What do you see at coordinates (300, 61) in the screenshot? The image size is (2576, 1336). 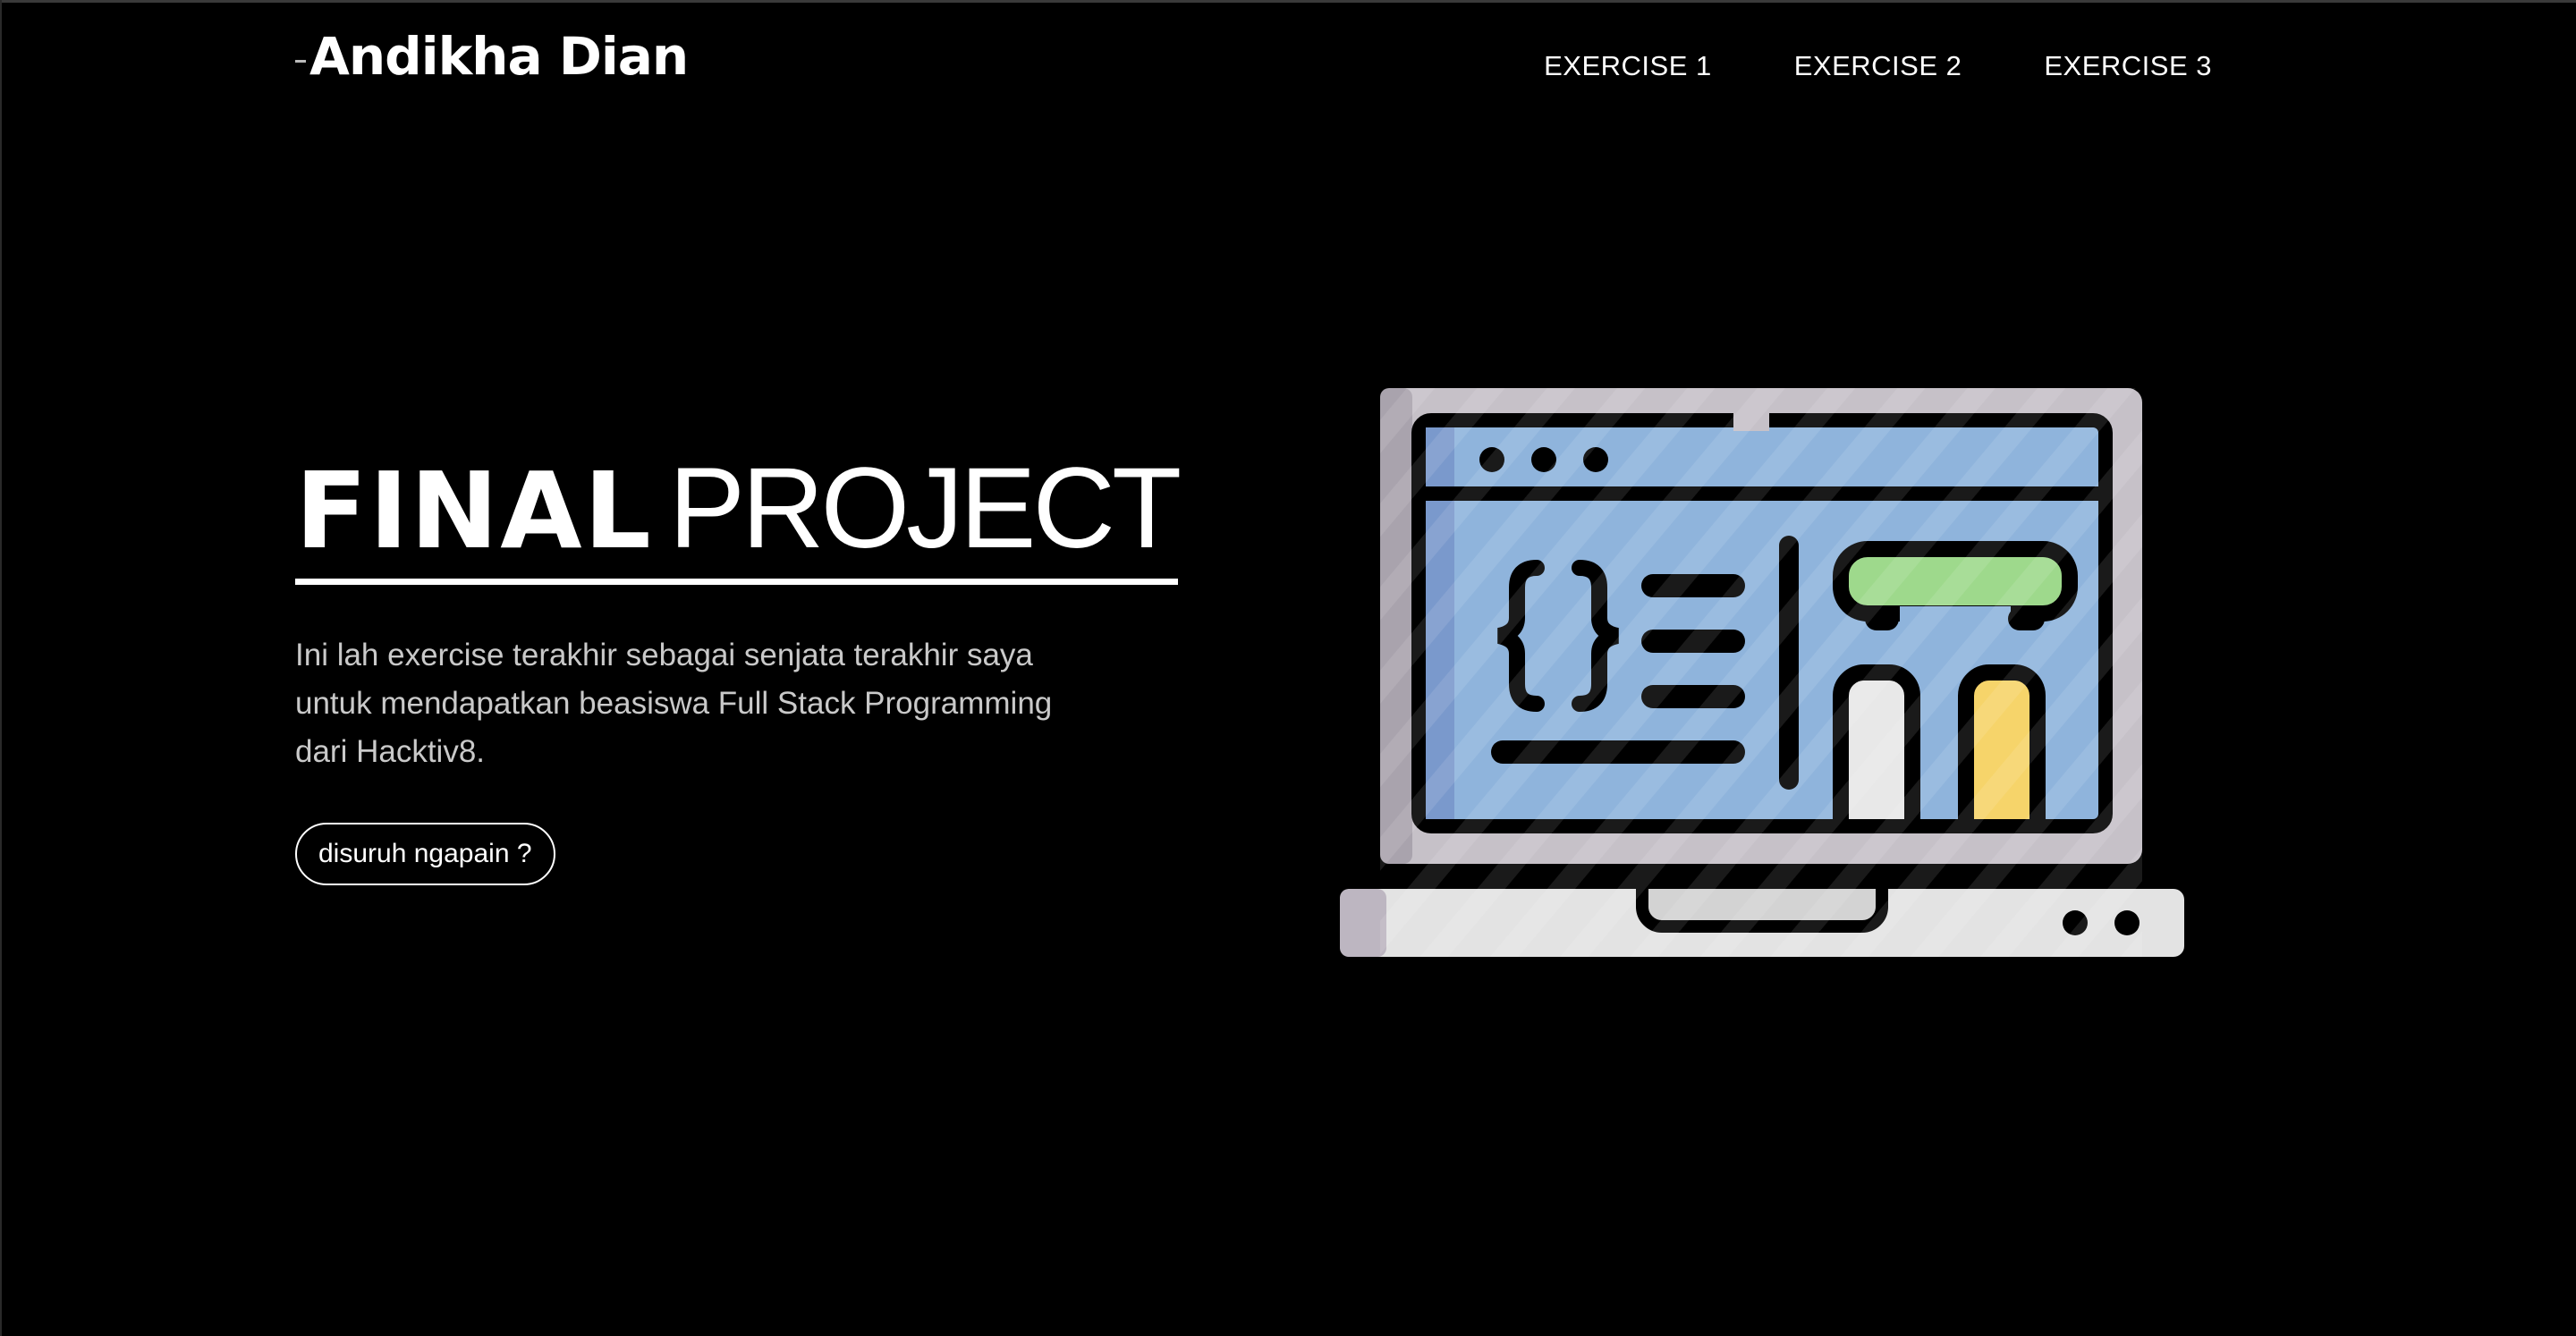 I see `brand-mark-icon` at bounding box center [300, 61].